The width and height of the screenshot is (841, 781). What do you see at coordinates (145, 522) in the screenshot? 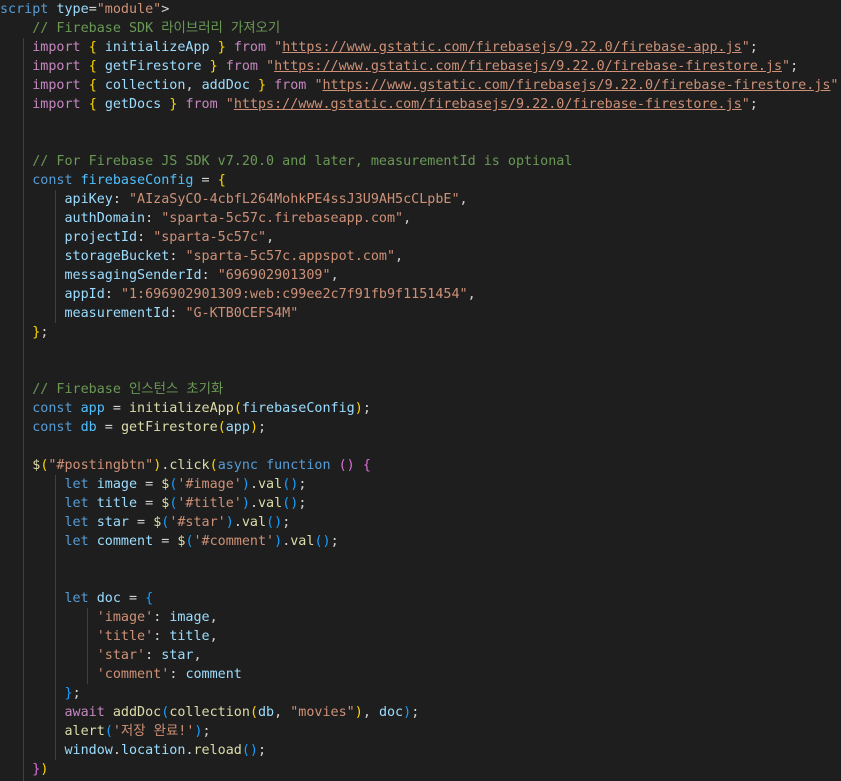
I see `code-line: let star = $('#star').val();` at bounding box center [145, 522].